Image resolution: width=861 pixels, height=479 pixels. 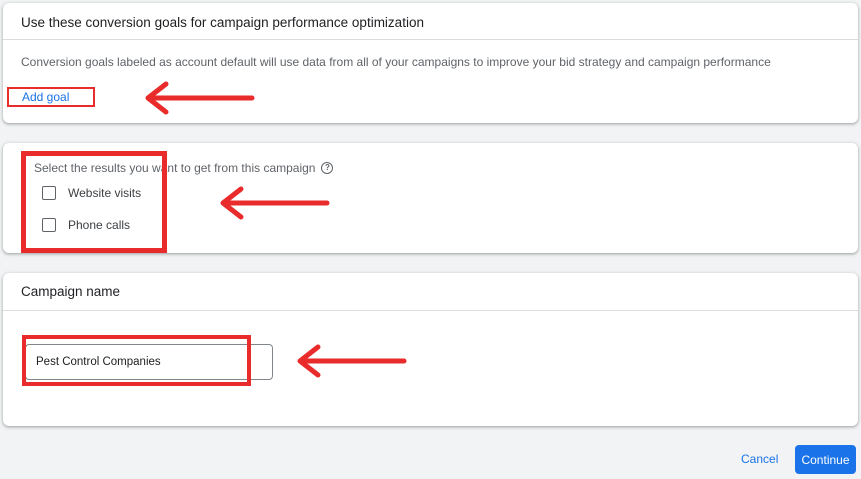 What do you see at coordinates (105, 193) in the screenshot?
I see `website-visits-label: Website visits` at bounding box center [105, 193].